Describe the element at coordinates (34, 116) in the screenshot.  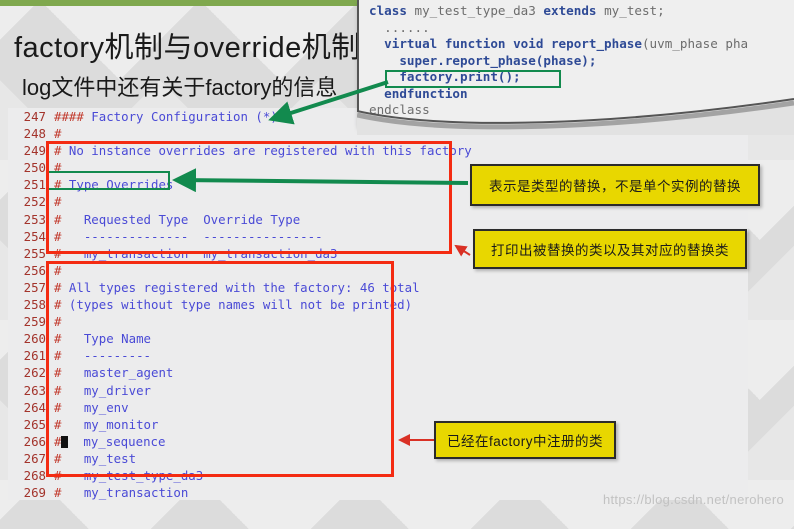
I see `log-line-number: 247` at that location.